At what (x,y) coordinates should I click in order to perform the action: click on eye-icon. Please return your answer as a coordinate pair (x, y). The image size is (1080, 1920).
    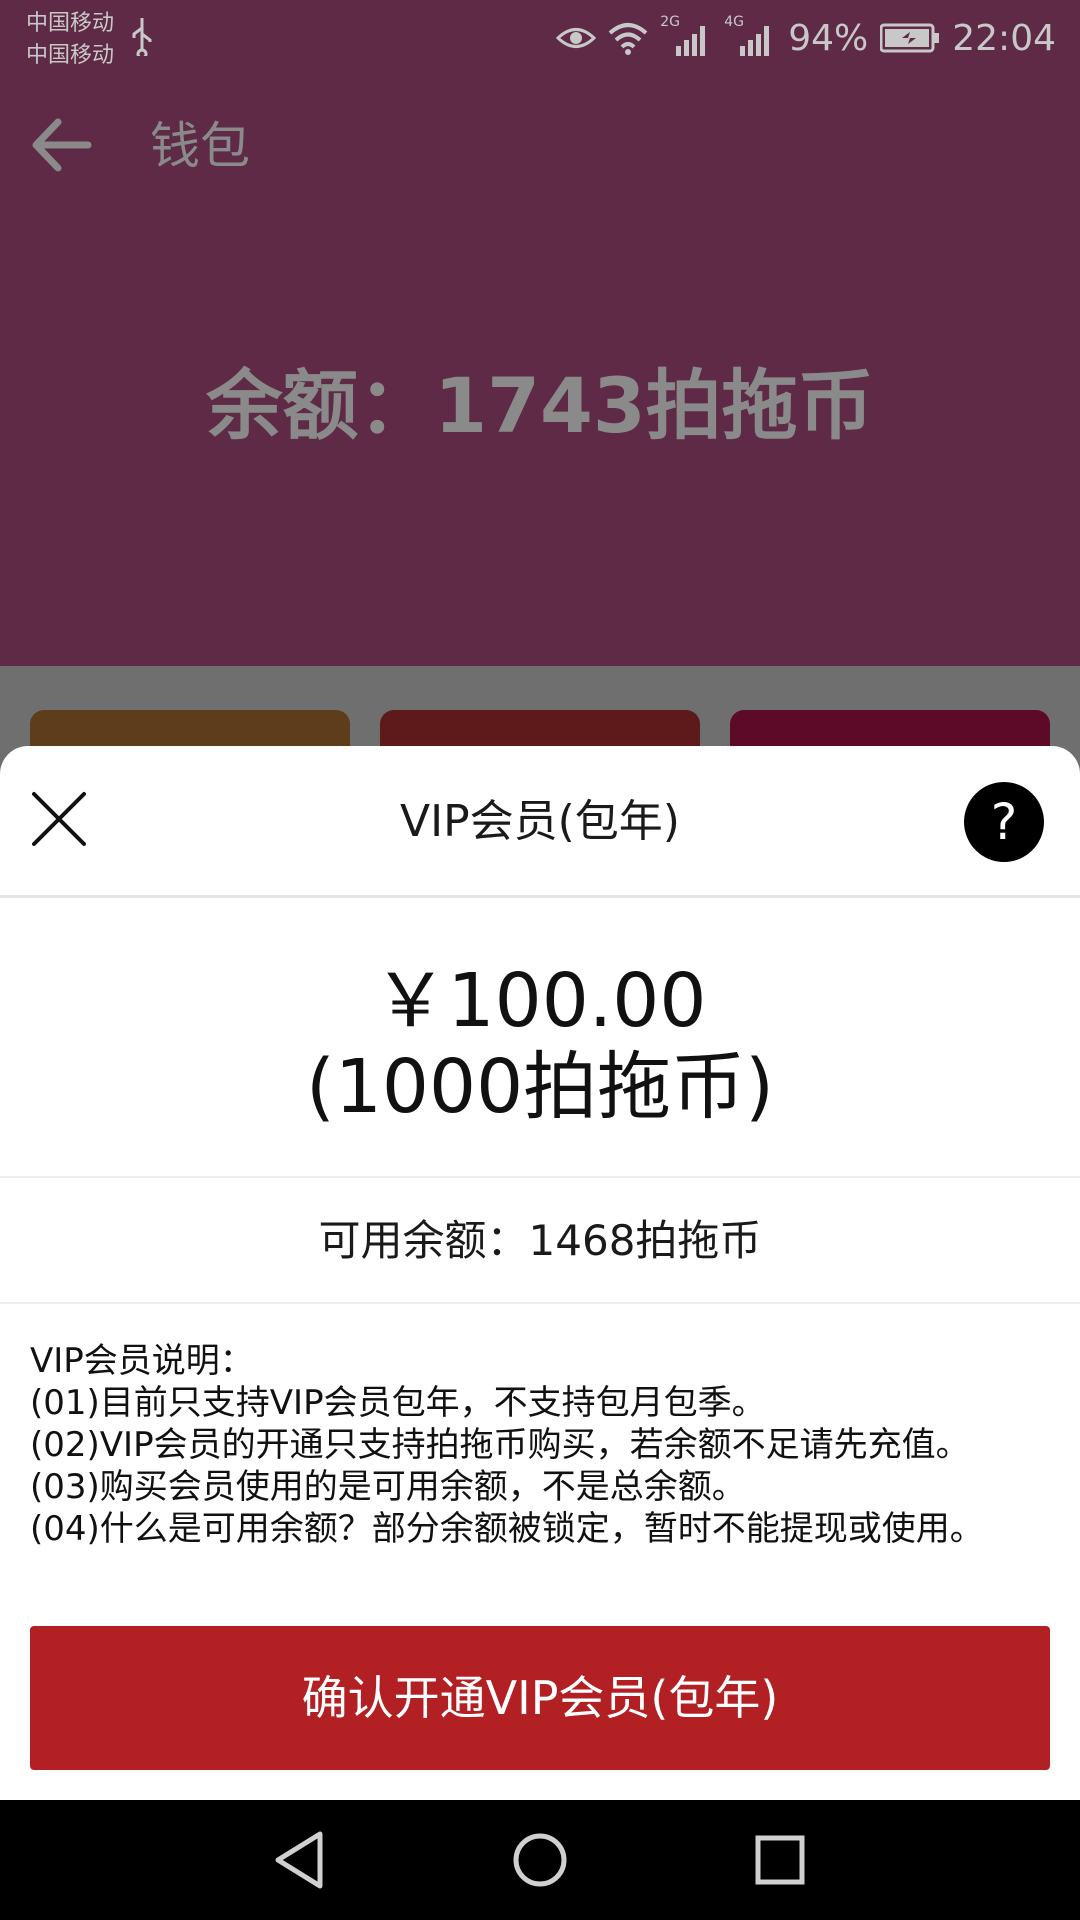
    Looking at the image, I should click on (576, 38).